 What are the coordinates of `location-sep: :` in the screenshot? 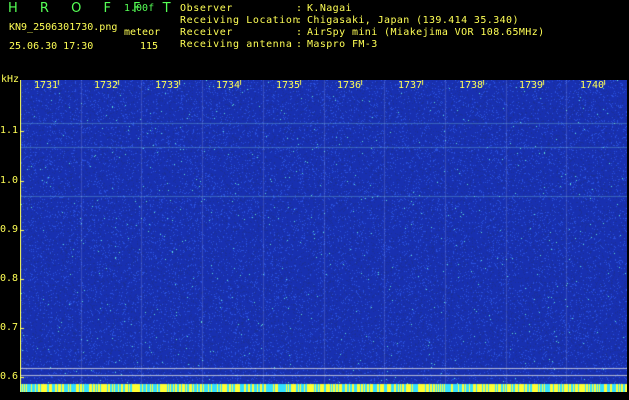 It's located at (299, 20).